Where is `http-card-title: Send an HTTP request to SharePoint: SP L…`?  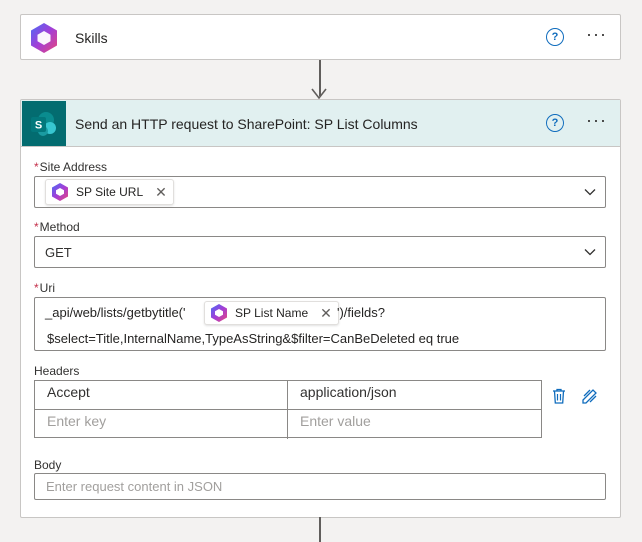
http-card-title: Send an HTTP request to SharePoint: SP L… is located at coordinates (246, 124).